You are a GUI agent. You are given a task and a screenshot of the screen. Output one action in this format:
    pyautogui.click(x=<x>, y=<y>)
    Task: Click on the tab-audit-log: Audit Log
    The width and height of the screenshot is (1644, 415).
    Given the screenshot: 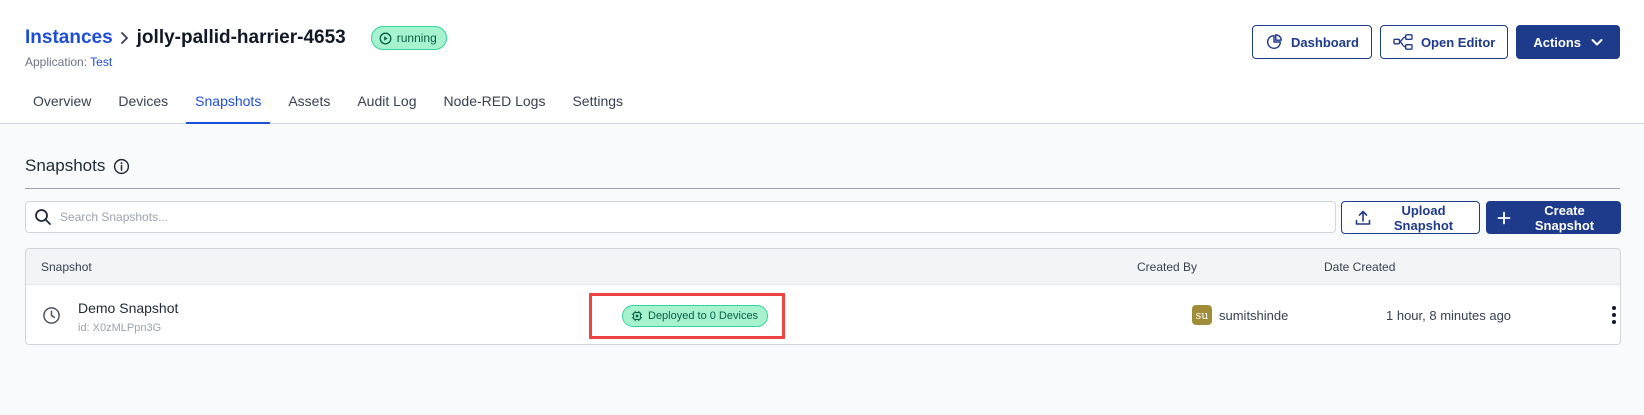 What is the action you would take?
    pyautogui.click(x=386, y=105)
    